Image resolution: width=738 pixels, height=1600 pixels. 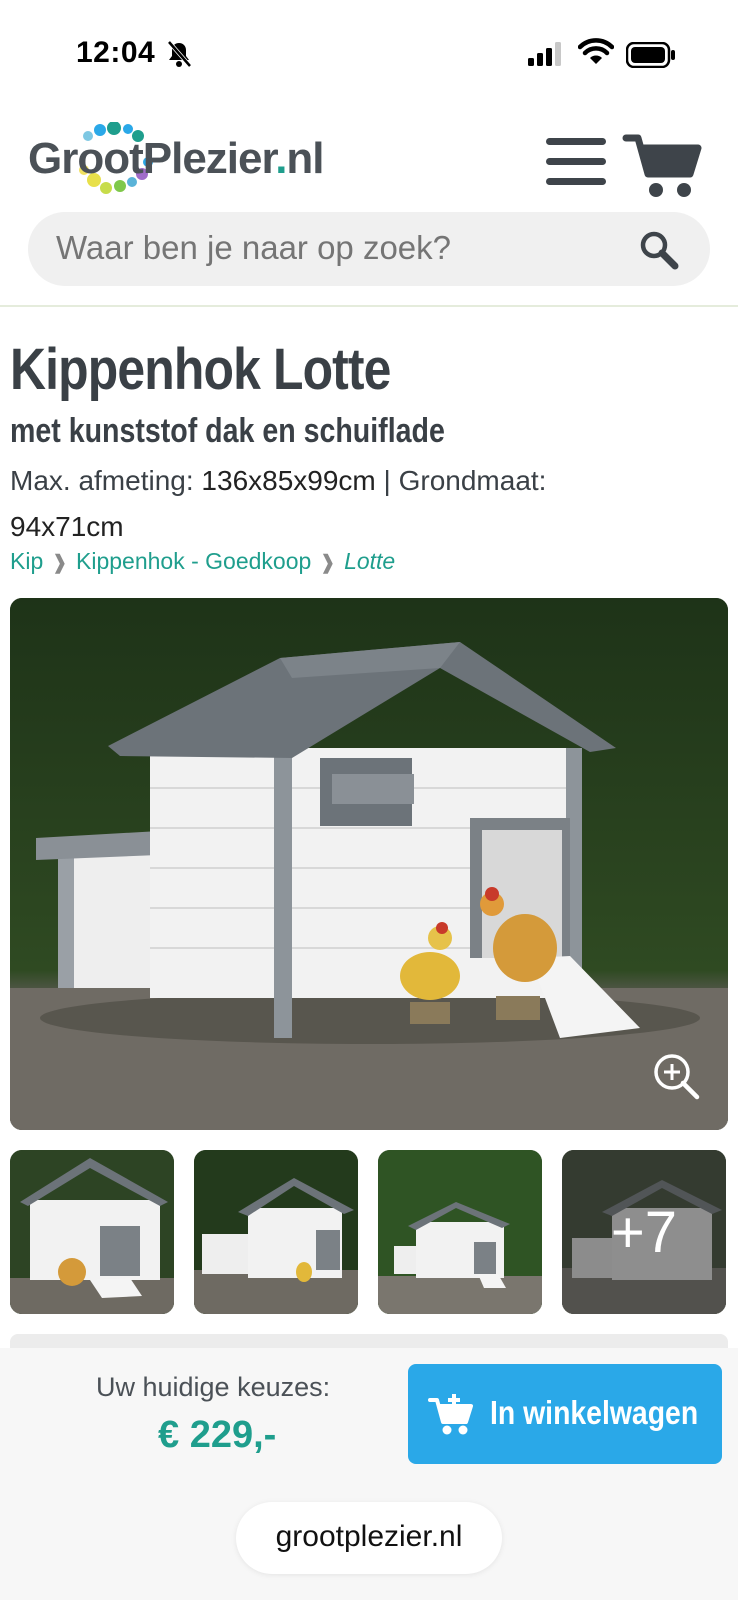 What do you see at coordinates (102, 480) in the screenshot?
I see `dims-label-max: Max. afmeting:` at bounding box center [102, 480].